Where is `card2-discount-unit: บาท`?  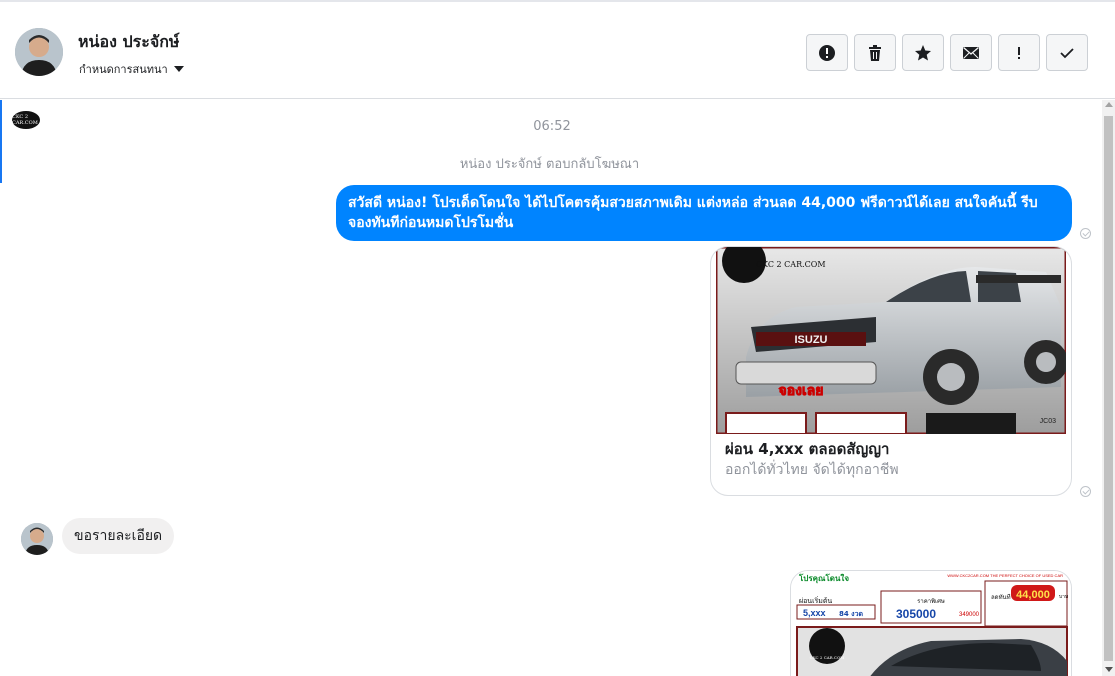 card2-discount-unit: บาท is located at coordinates (1063, 597).